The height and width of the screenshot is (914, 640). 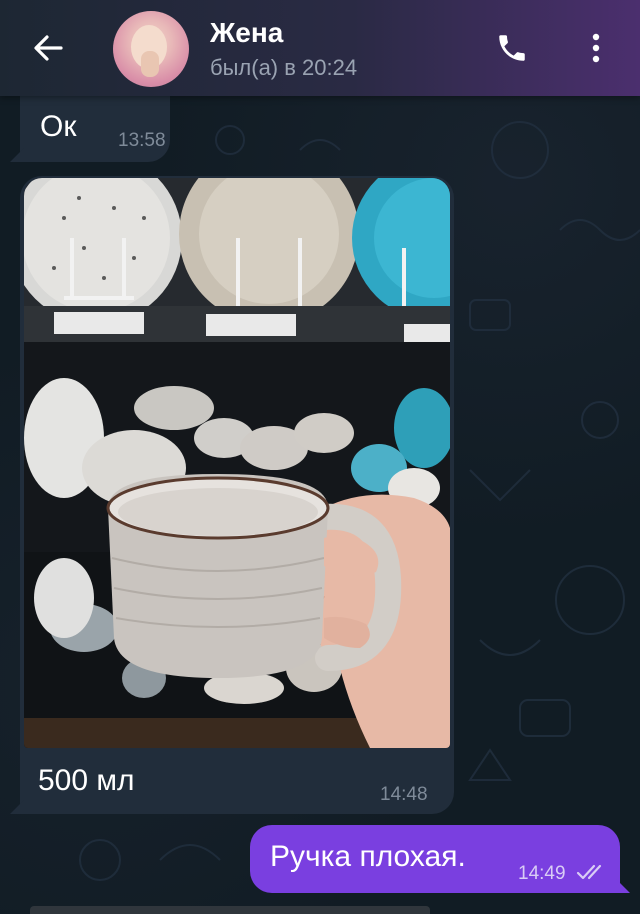 I want to click on double-check-icon, so click(x=589, y=872).